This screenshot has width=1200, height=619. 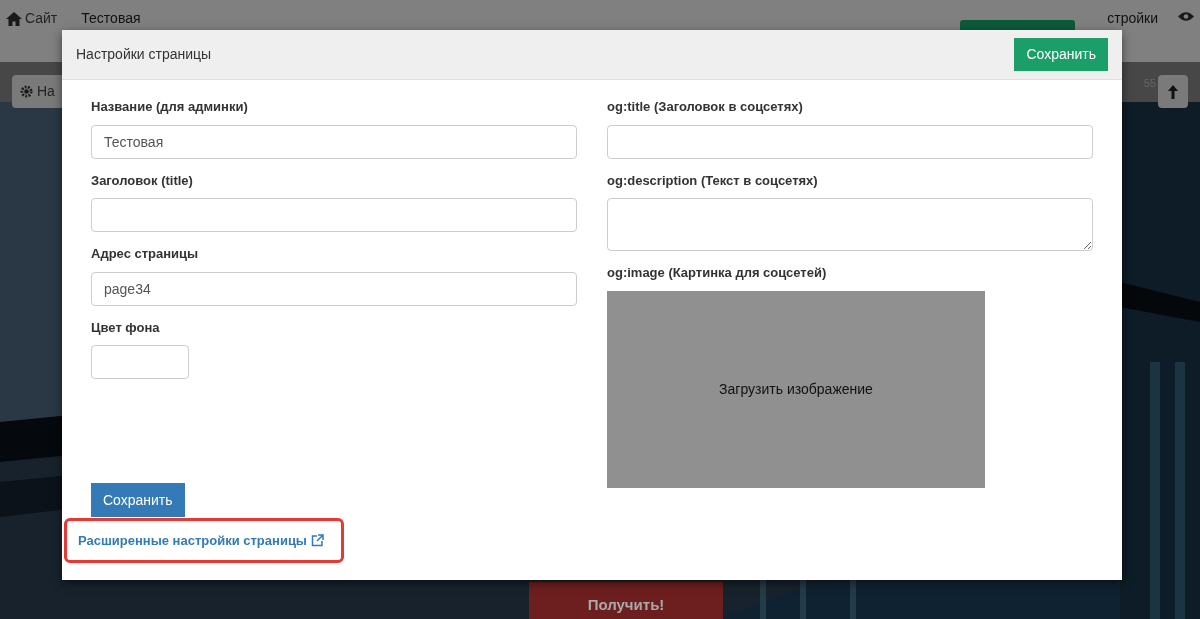 I want to click on field-label: og:description (Текст в соцсетях), so click(x=713, y=180).